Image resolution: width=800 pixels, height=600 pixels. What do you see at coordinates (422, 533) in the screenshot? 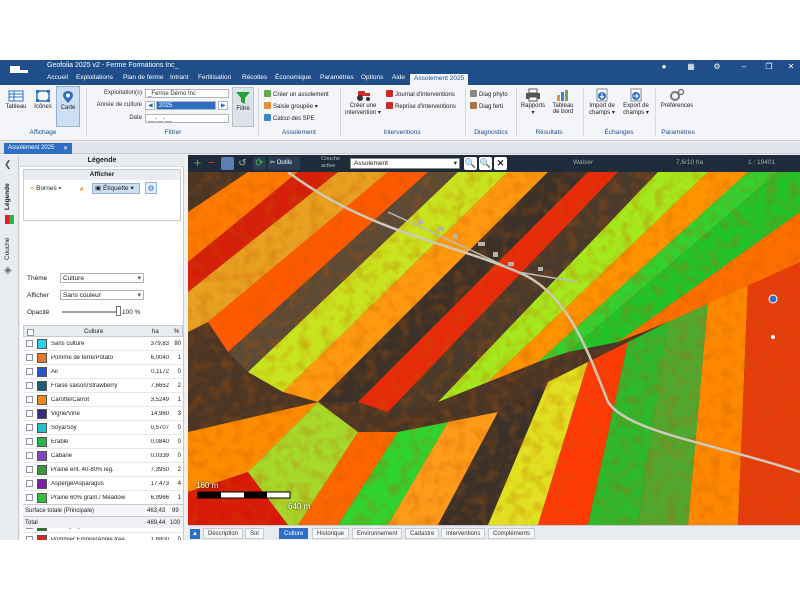
I see `tab-cadastre: Cadastre` at bounding box center [422, 533].